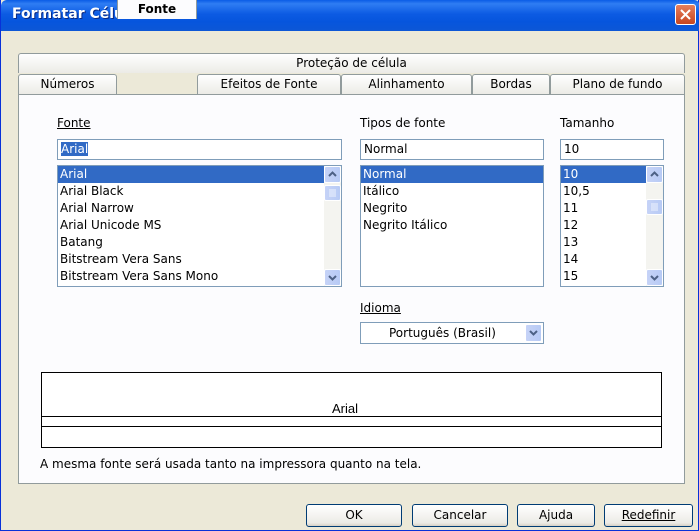 This screenshot has width=699, height=531. I want to click on cancel-button: Cancelar, so click(460, 515).